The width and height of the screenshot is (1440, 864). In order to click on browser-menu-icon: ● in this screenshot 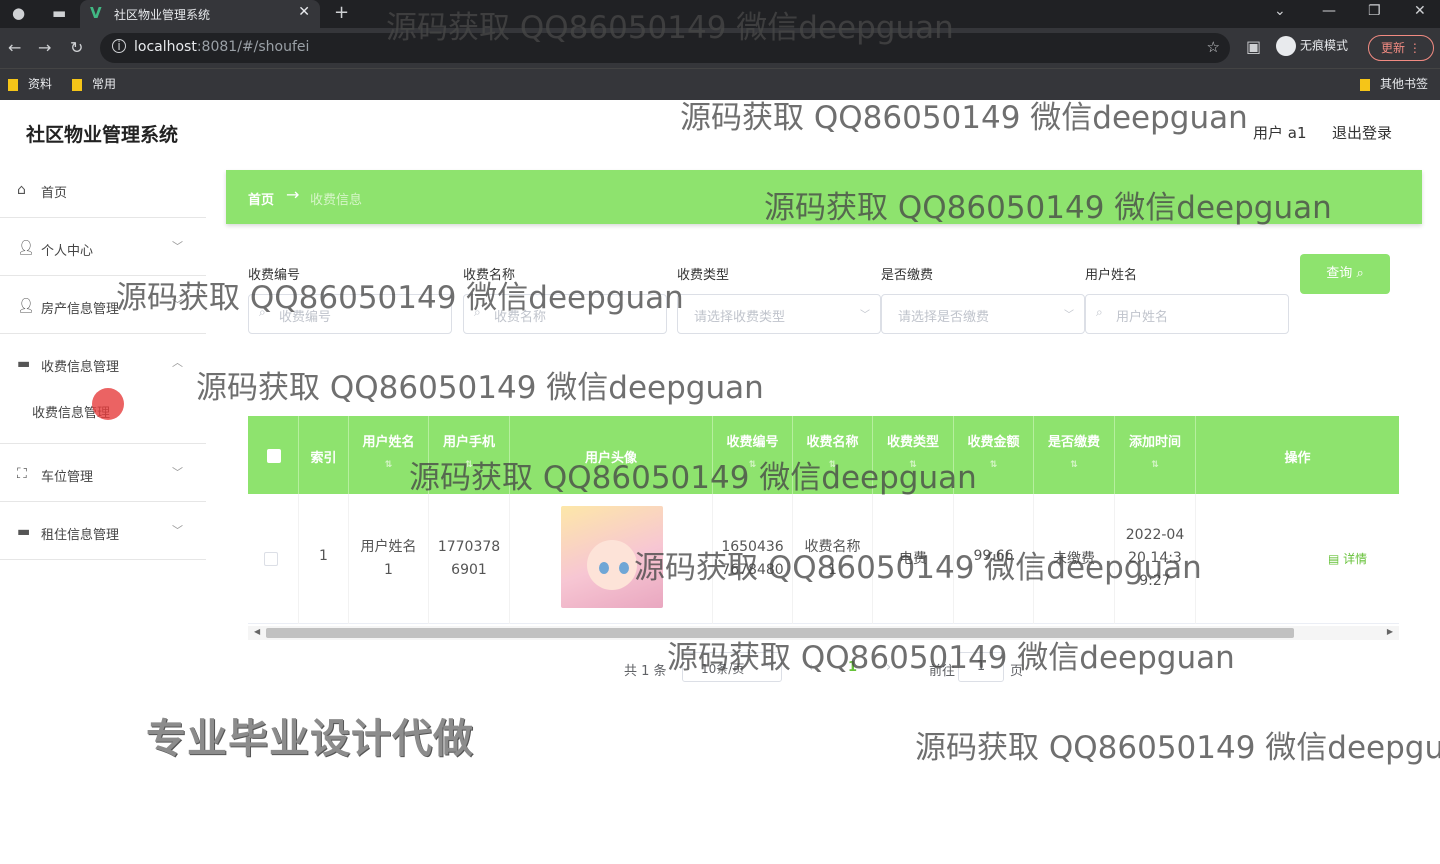, I will do `click(18, 13)`.